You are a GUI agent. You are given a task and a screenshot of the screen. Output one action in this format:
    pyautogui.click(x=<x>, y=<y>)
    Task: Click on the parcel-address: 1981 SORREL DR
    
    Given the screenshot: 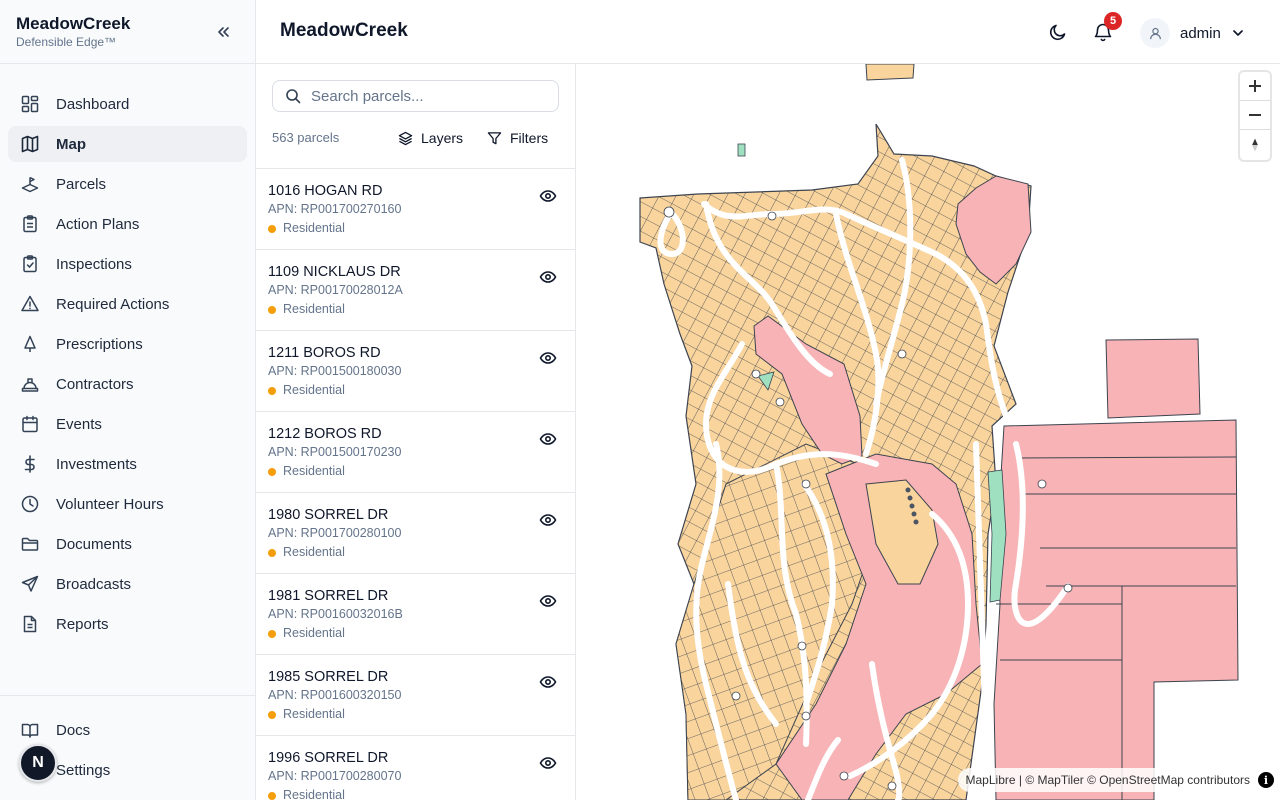 What is the action you would take?
    pyautogui.click(x=328, y=596)
    